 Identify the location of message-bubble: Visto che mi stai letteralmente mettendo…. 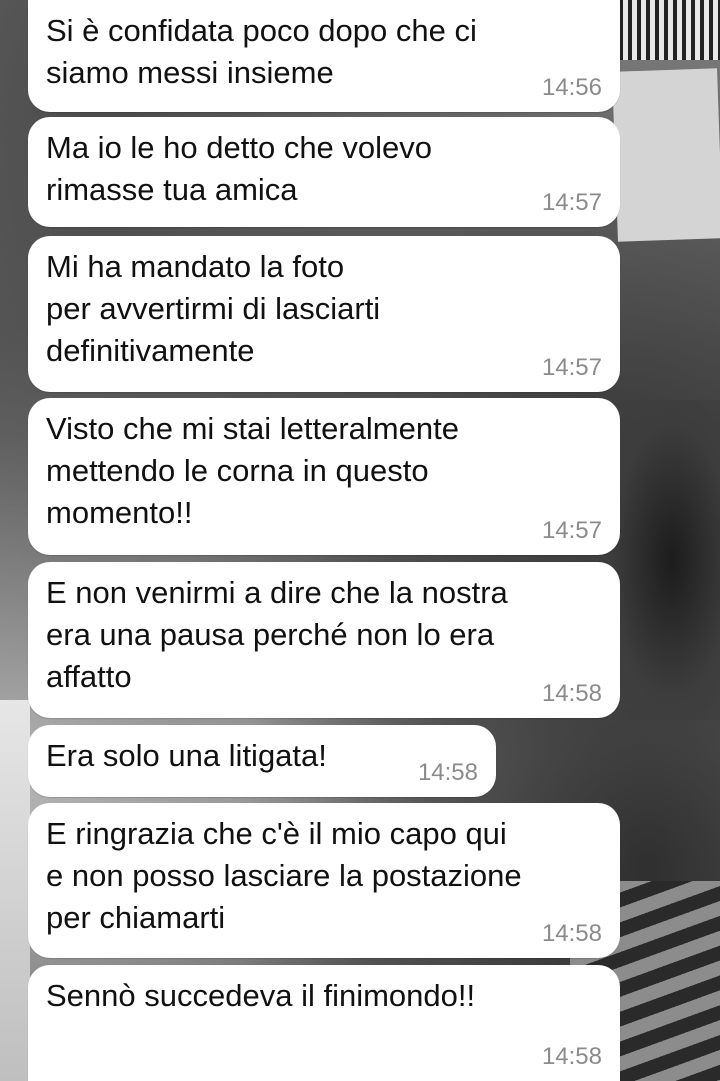
(324, 476).